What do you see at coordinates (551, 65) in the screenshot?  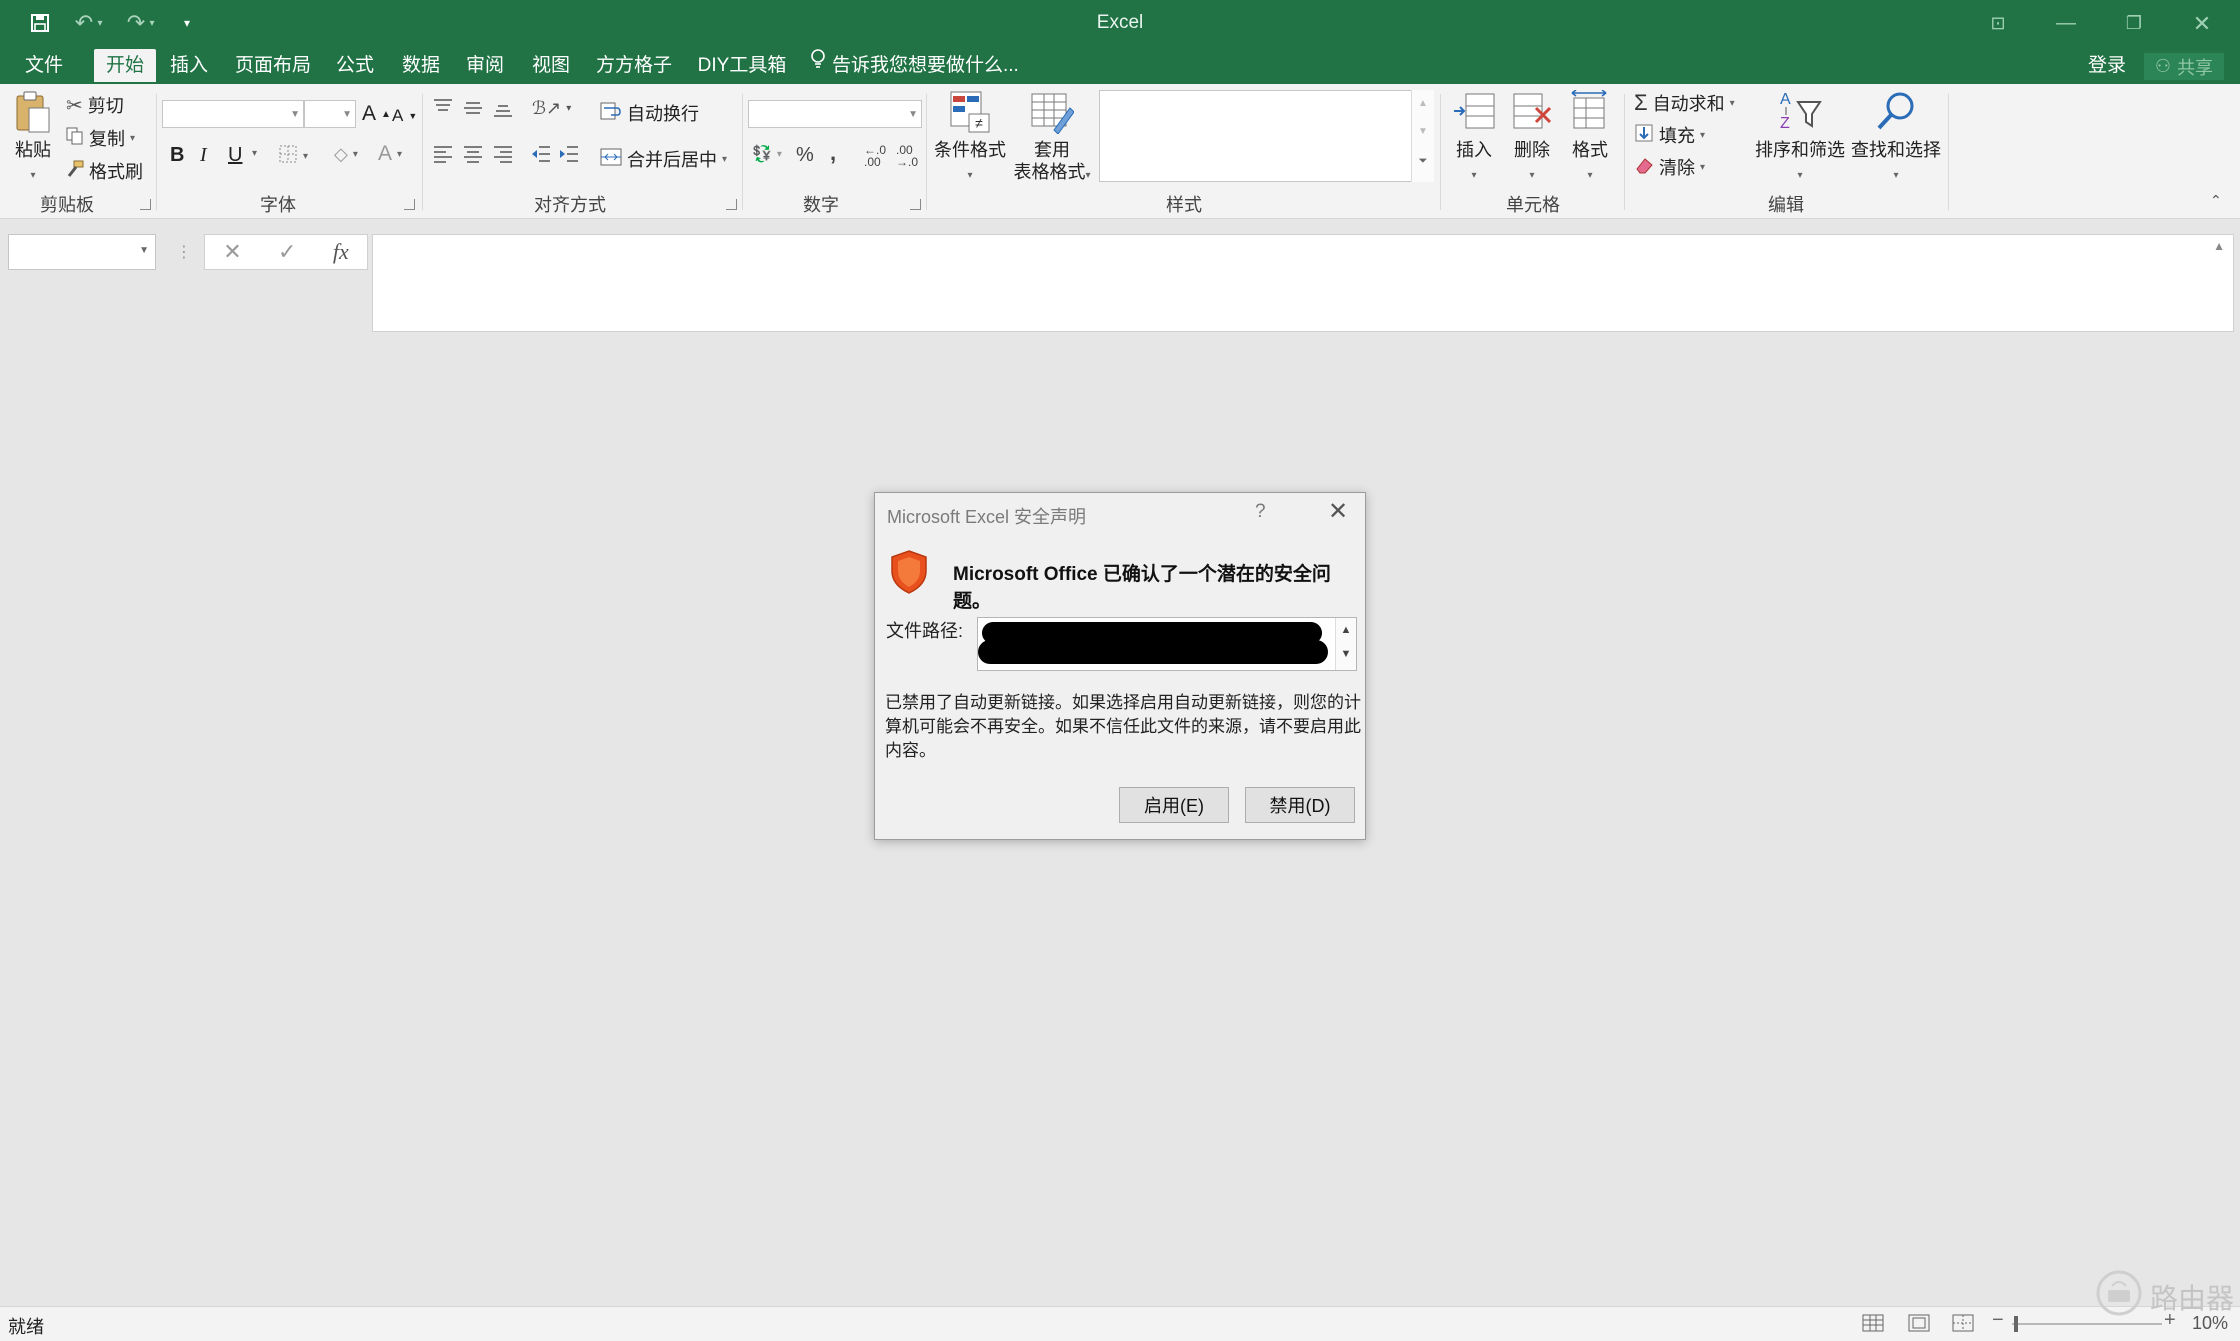 I see `tab-view: 视图` at bounding box center [551, 65].